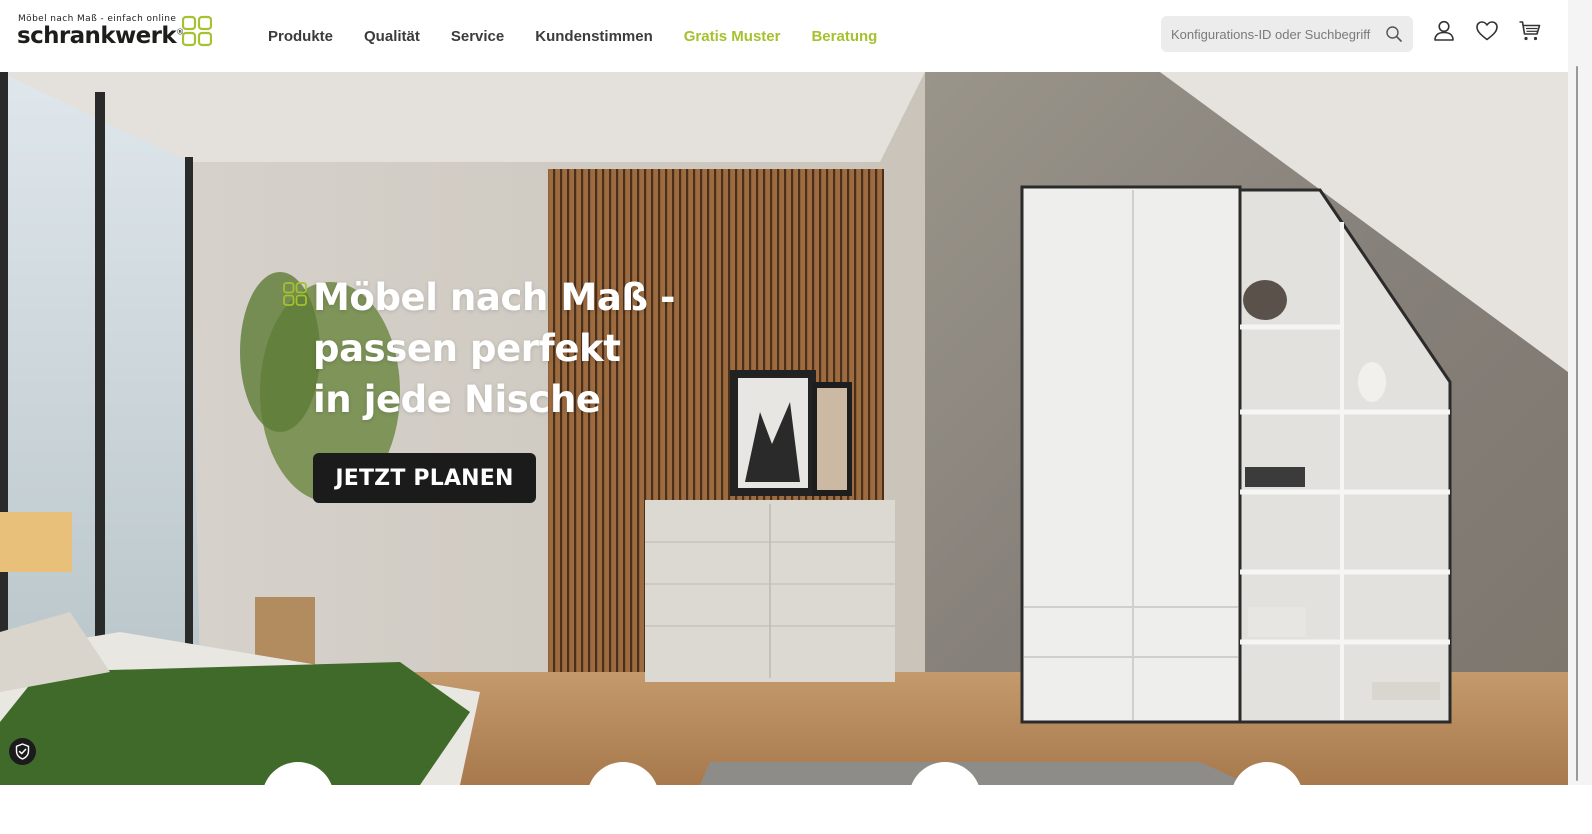 This screenshot has height=834, width=1592. I want to click on search-box, so click(1287, 34).